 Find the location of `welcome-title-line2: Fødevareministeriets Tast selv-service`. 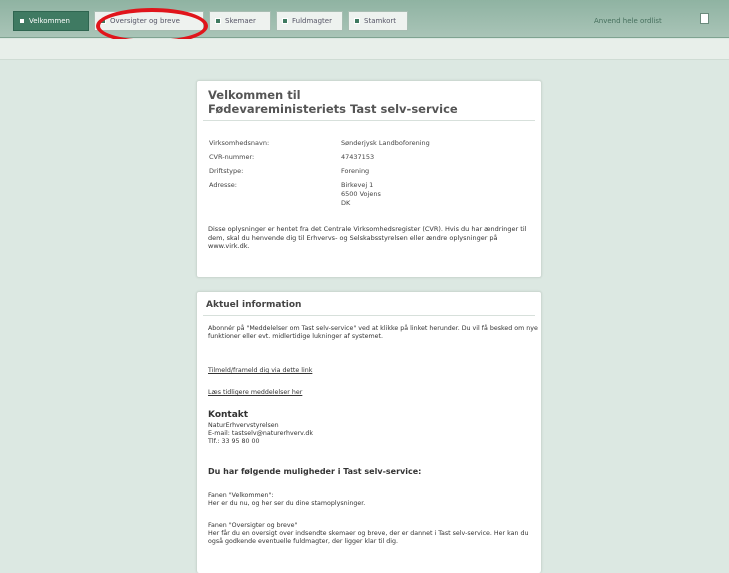

welcome-title-line2: Fødevareministeriets Tast selv-service is located at coordinates (333, 109).